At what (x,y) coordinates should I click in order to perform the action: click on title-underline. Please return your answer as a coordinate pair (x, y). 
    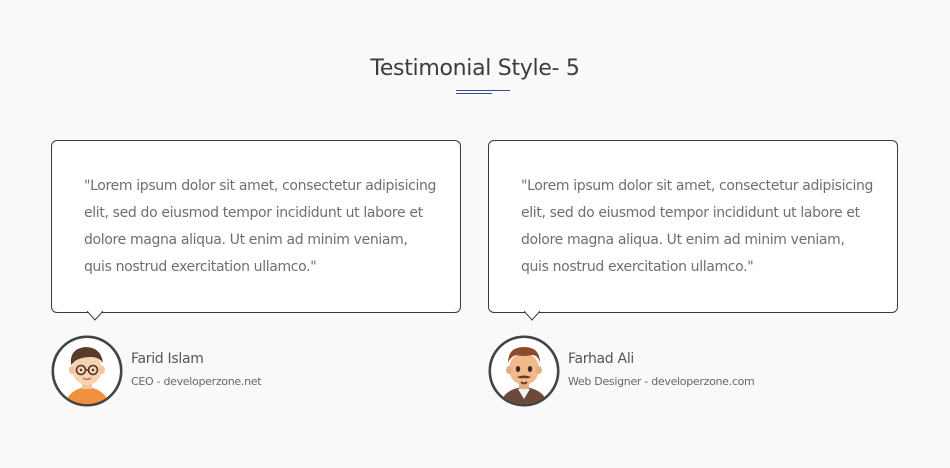
    Looking at the image, I should click on (483, 92).